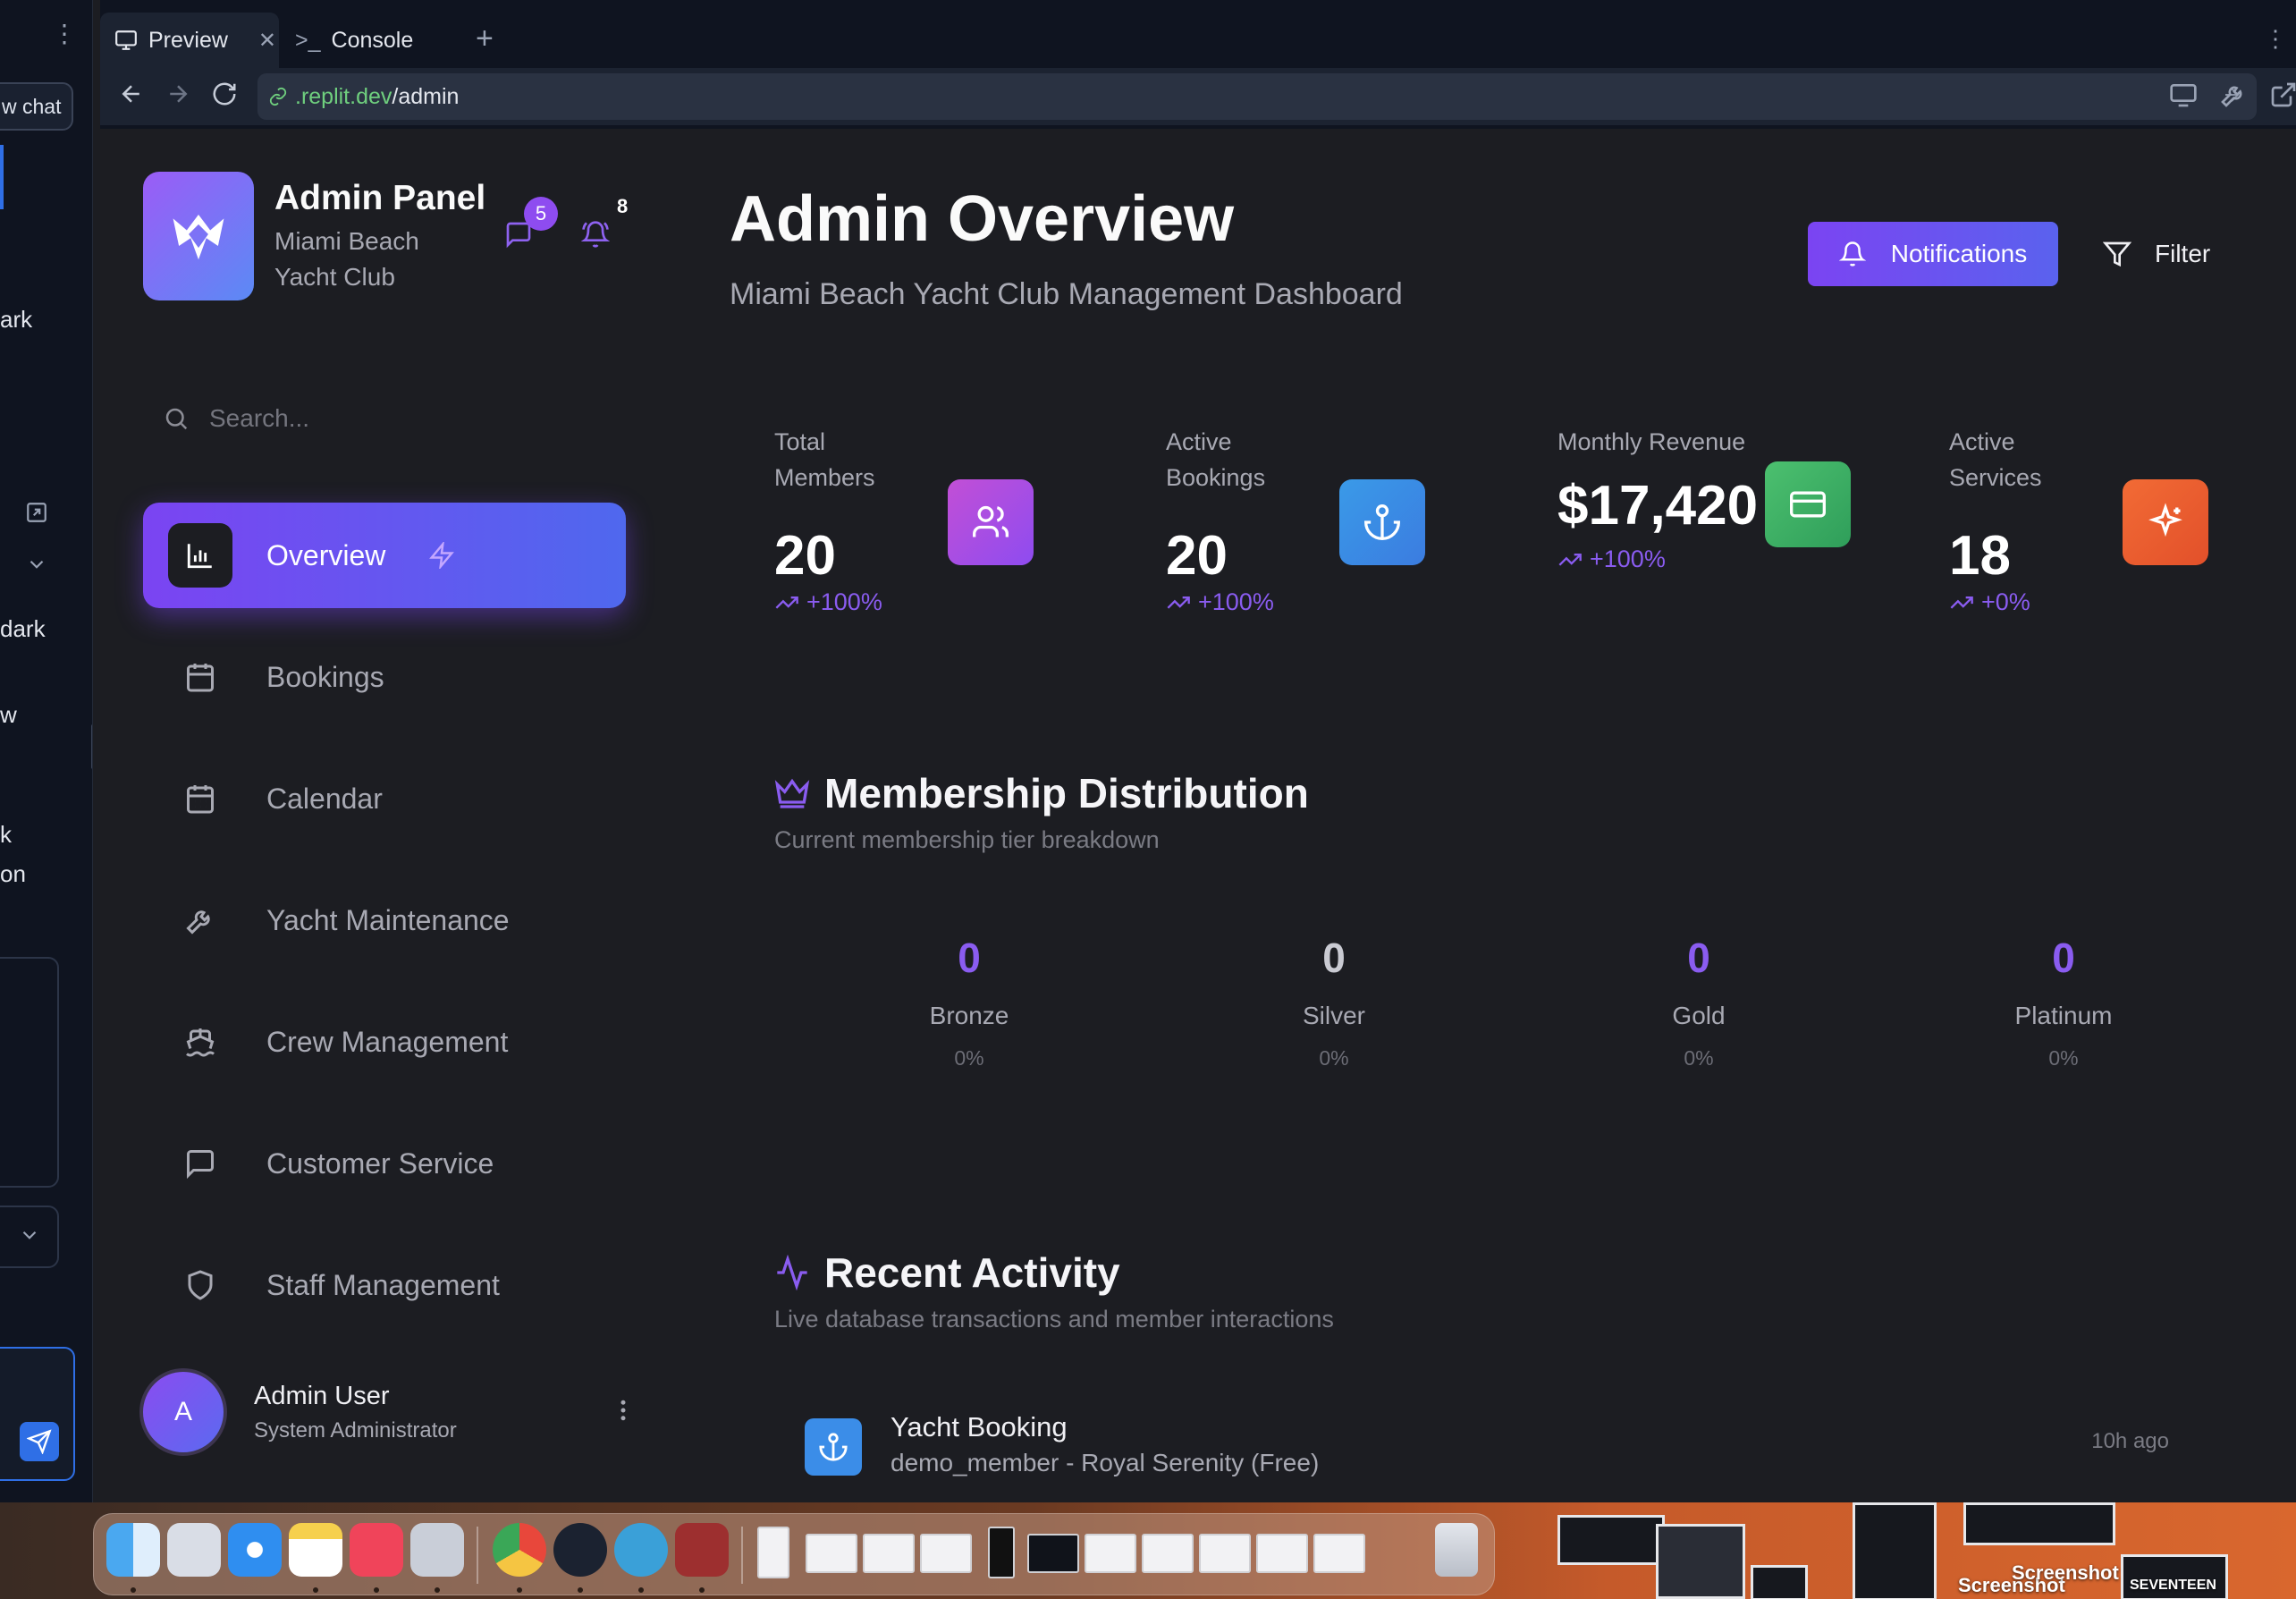 The width and height of the screenshot is (2296, 1599). I want to click on logo-icon, so click(198, 237).